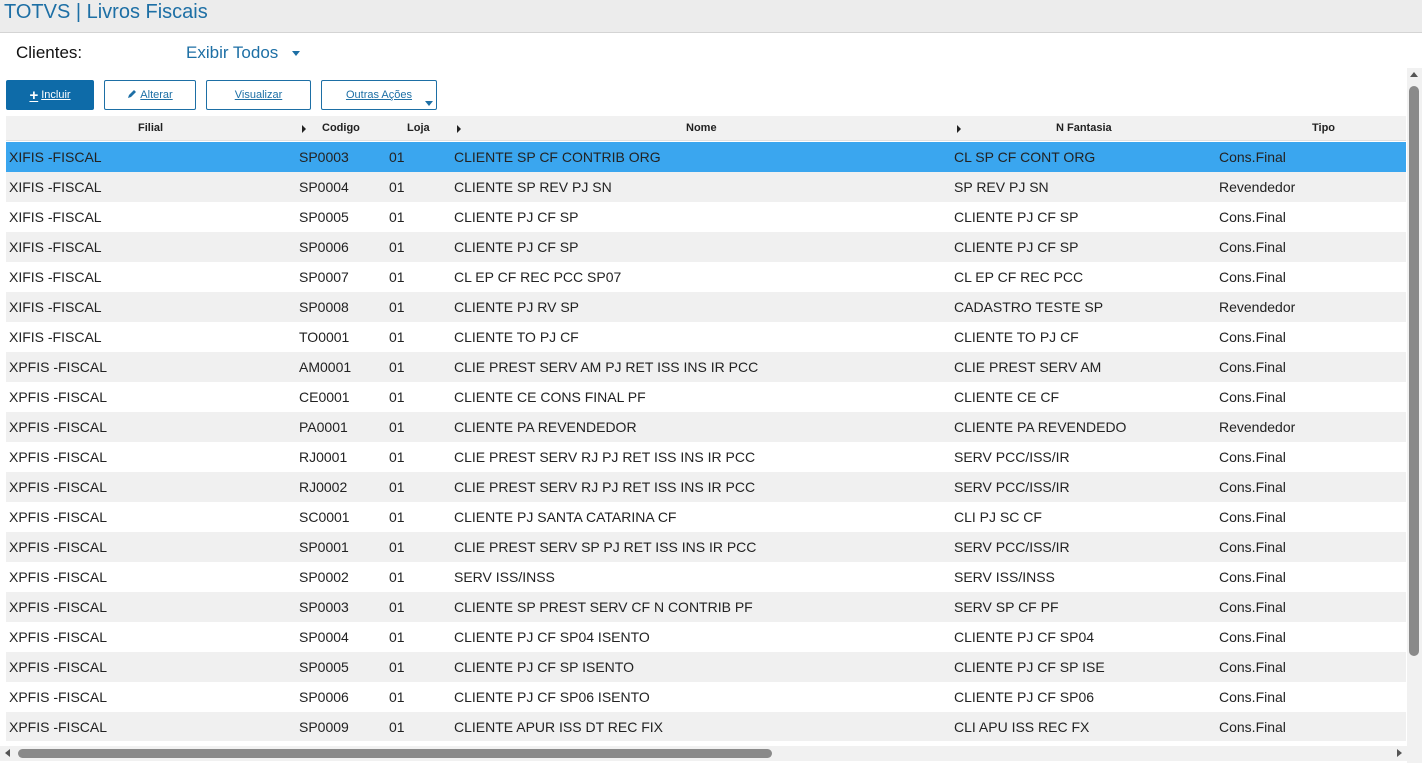 The image size is (1422, 763). What do you see at coordinates (538, 277) in the screenshot?
I see `cell-nome: CL EP CF REC PCC SP07` at bounding box center [538, 277].